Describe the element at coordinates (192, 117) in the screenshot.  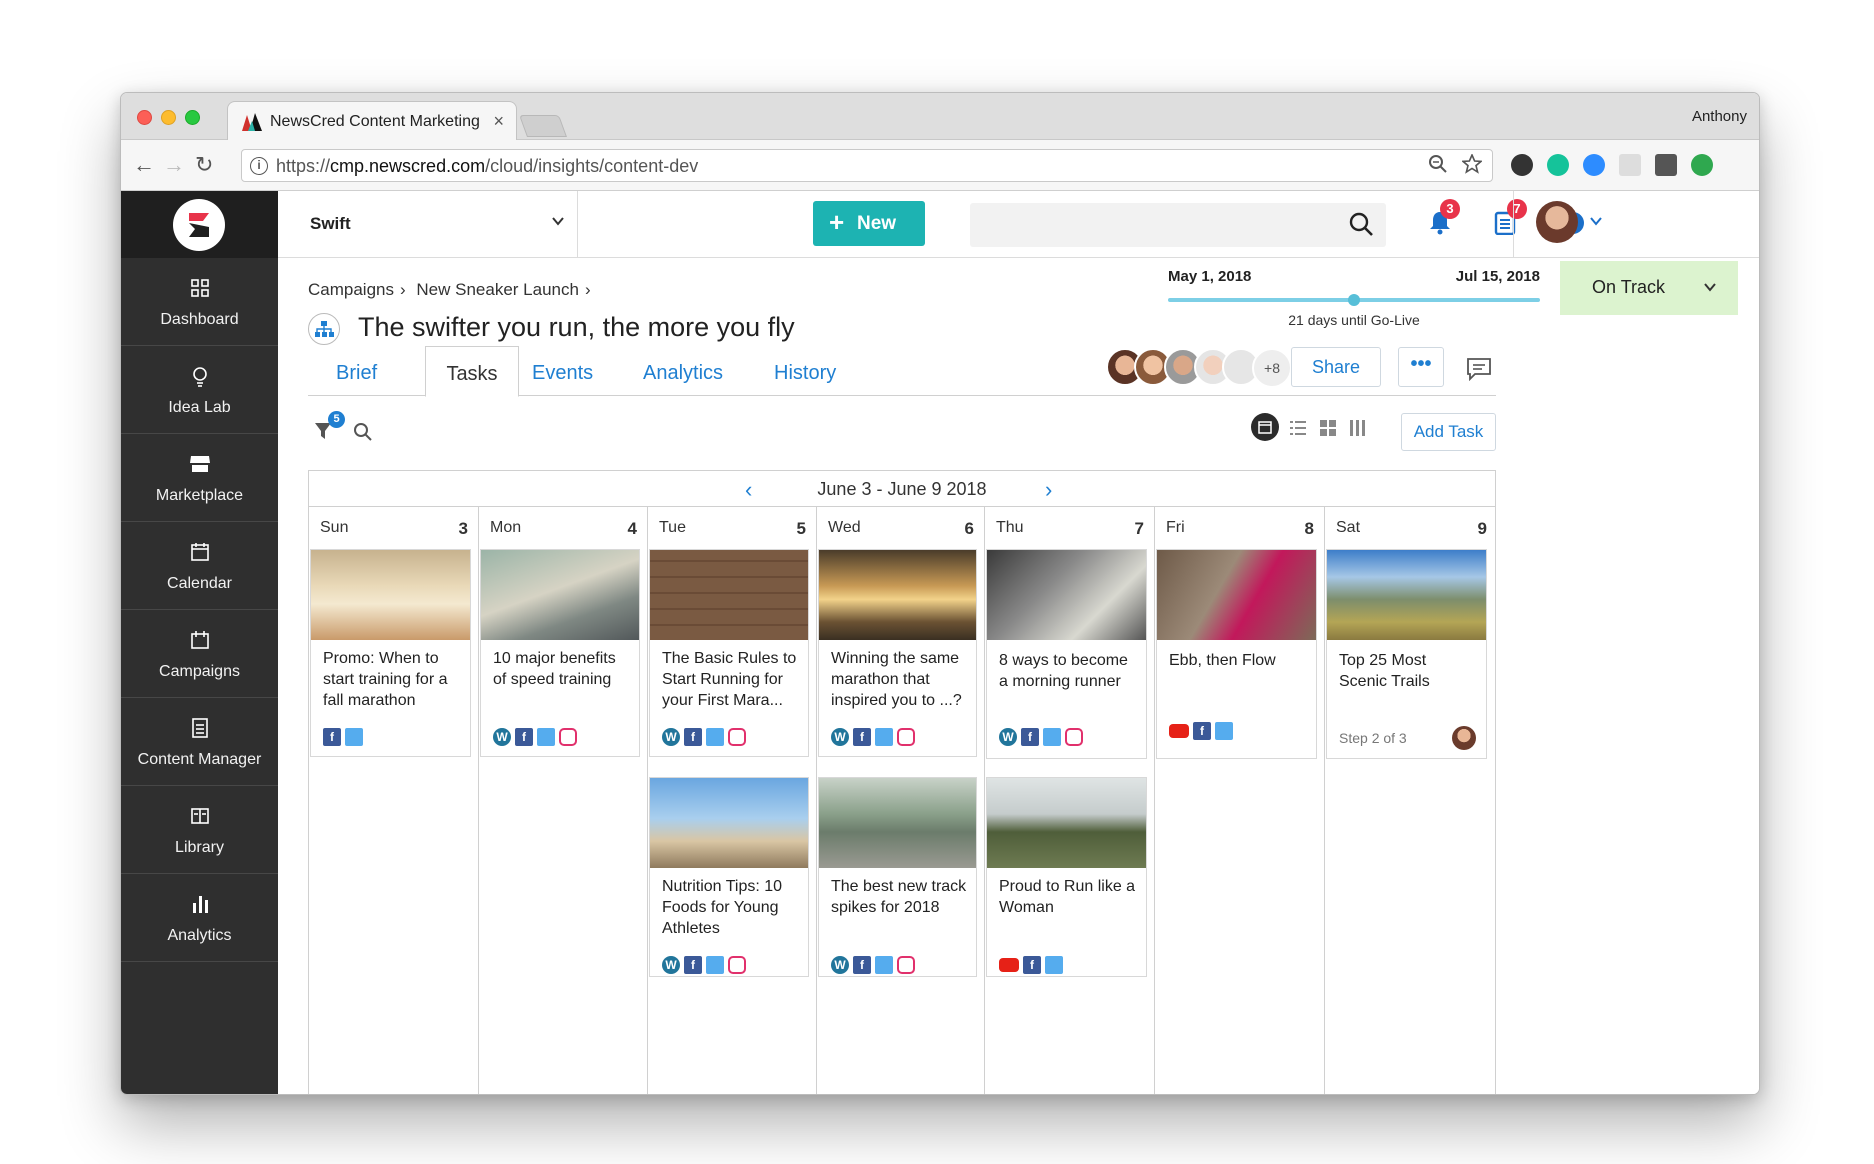
I see `maximize-window-button` at that location.